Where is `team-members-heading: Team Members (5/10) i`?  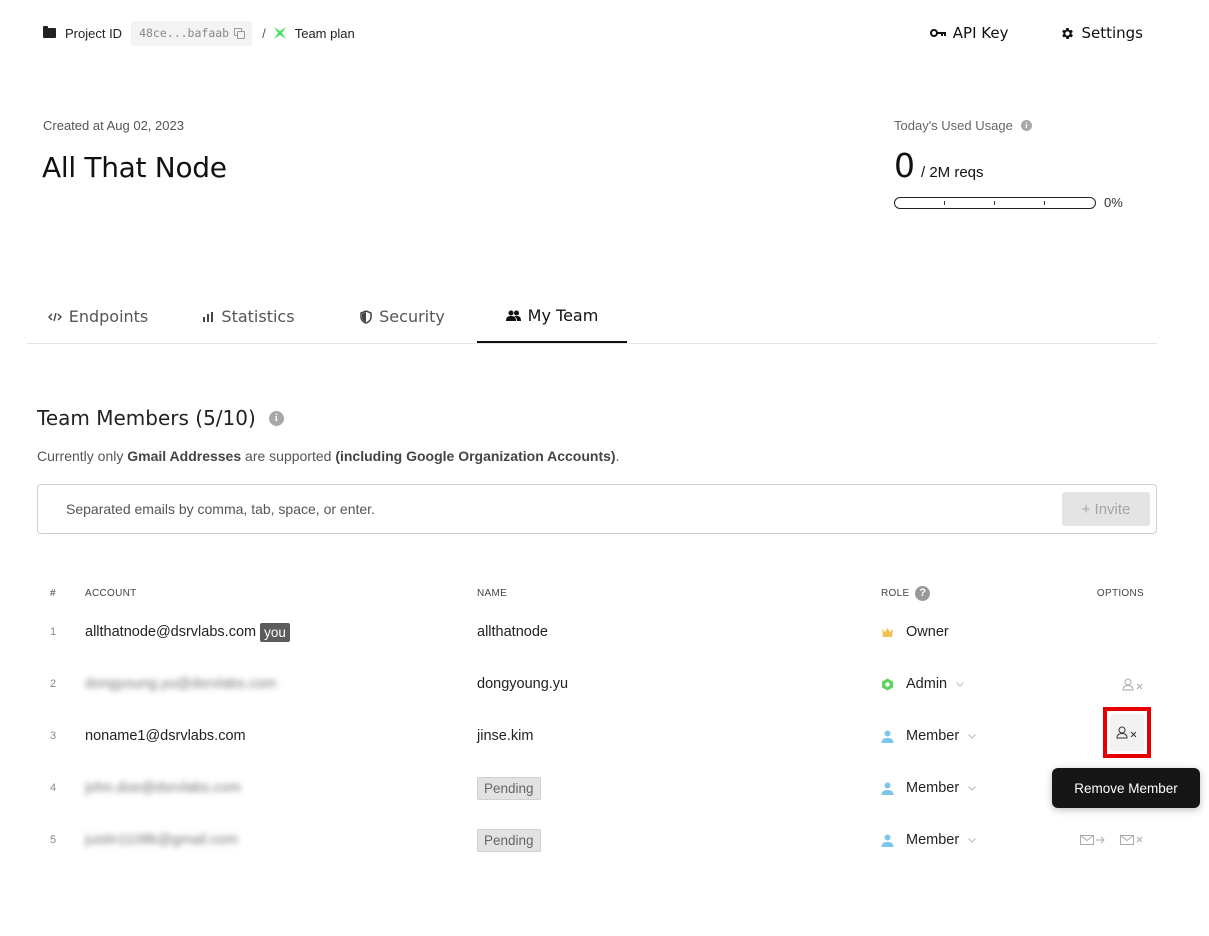 team-members-heading: Team Members (5/10) i is located at coordinates (160, 418).